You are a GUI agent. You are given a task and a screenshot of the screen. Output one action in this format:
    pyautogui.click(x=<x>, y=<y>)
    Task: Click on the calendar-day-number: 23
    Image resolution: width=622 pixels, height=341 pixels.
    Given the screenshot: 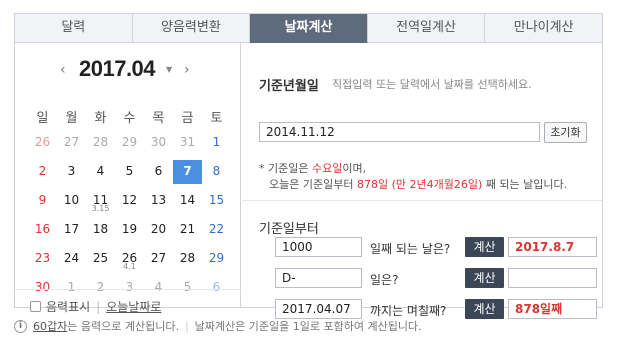 What is the action you would take?
    pyautogui.click(x=42, y=258)
    